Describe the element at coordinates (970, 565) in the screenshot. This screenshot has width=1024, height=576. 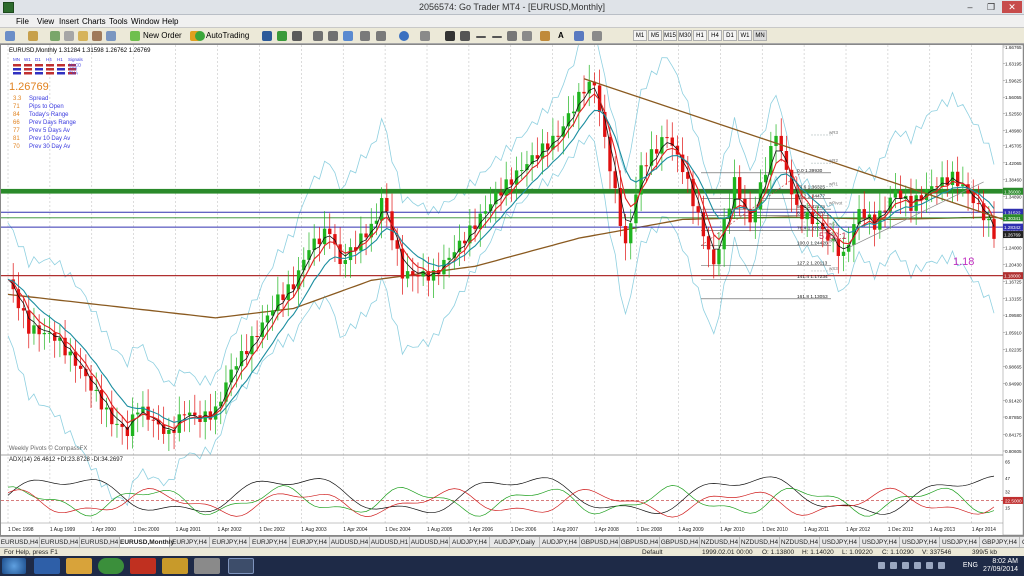
I see `language-indicator: ENG` at that location.